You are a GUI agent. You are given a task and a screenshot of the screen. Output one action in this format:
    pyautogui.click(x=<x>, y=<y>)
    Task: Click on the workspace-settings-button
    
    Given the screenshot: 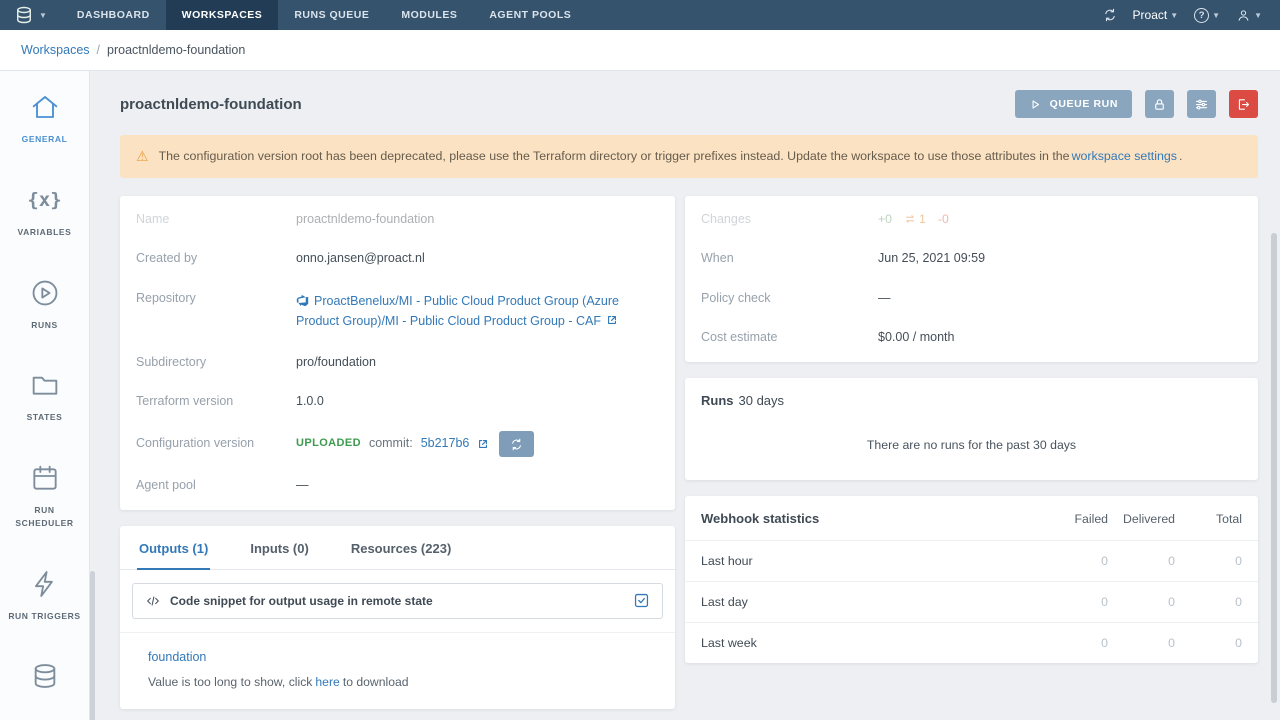 What is the action you would take?
    pyautogui.click(x=1201, y=104)
    